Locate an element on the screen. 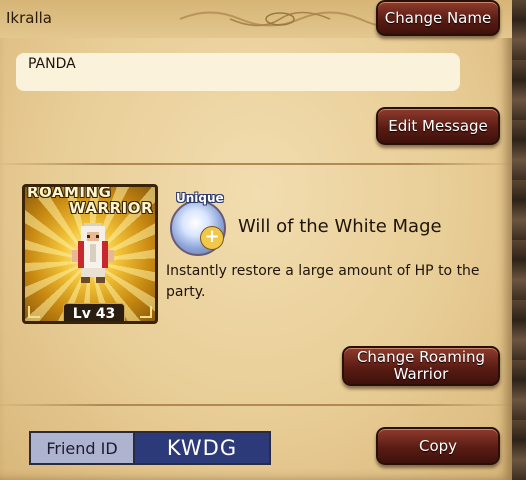 The width and height of the screenshot is (526, 480). roaming-warrior-banner: ROAMING WARRIOR is located at coordinates (90, 200).